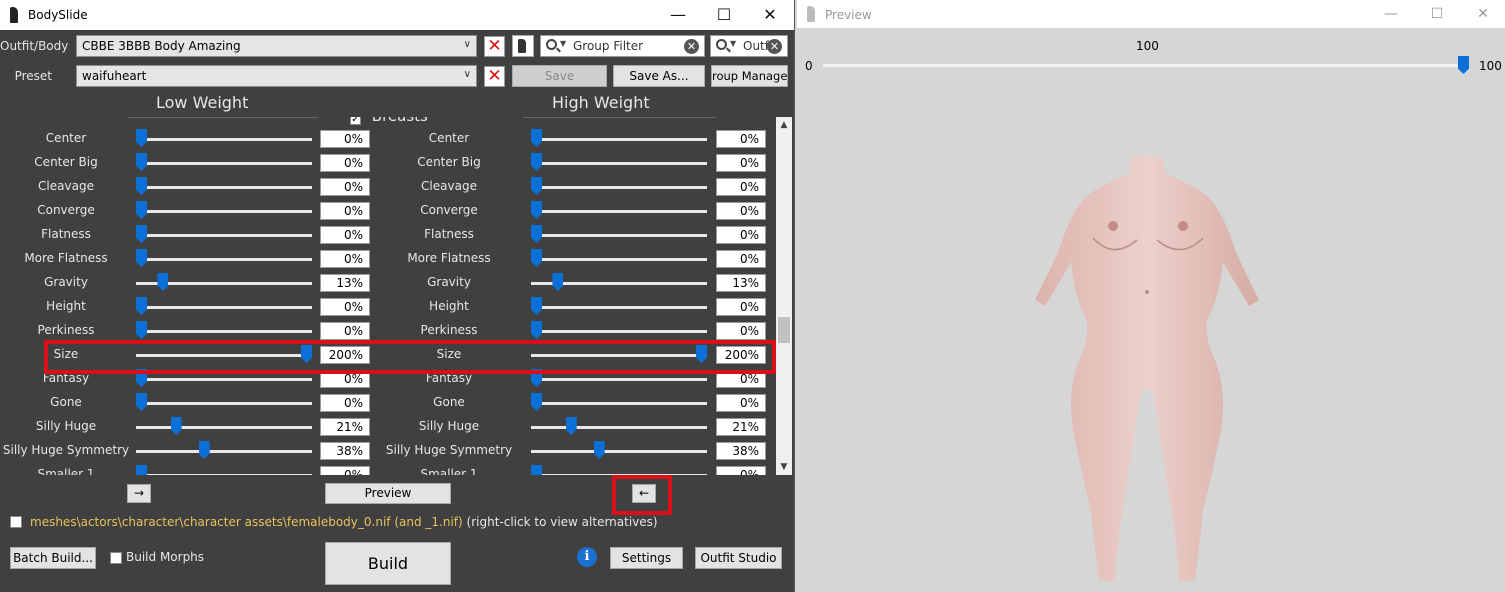 Image resolution: width=1505 pixels, height=592 pixels. What do you see at coordinates (784, 296) in the screenshot?
I see `scrollbar: ▲ ▼` at bounding box center [784, 296].